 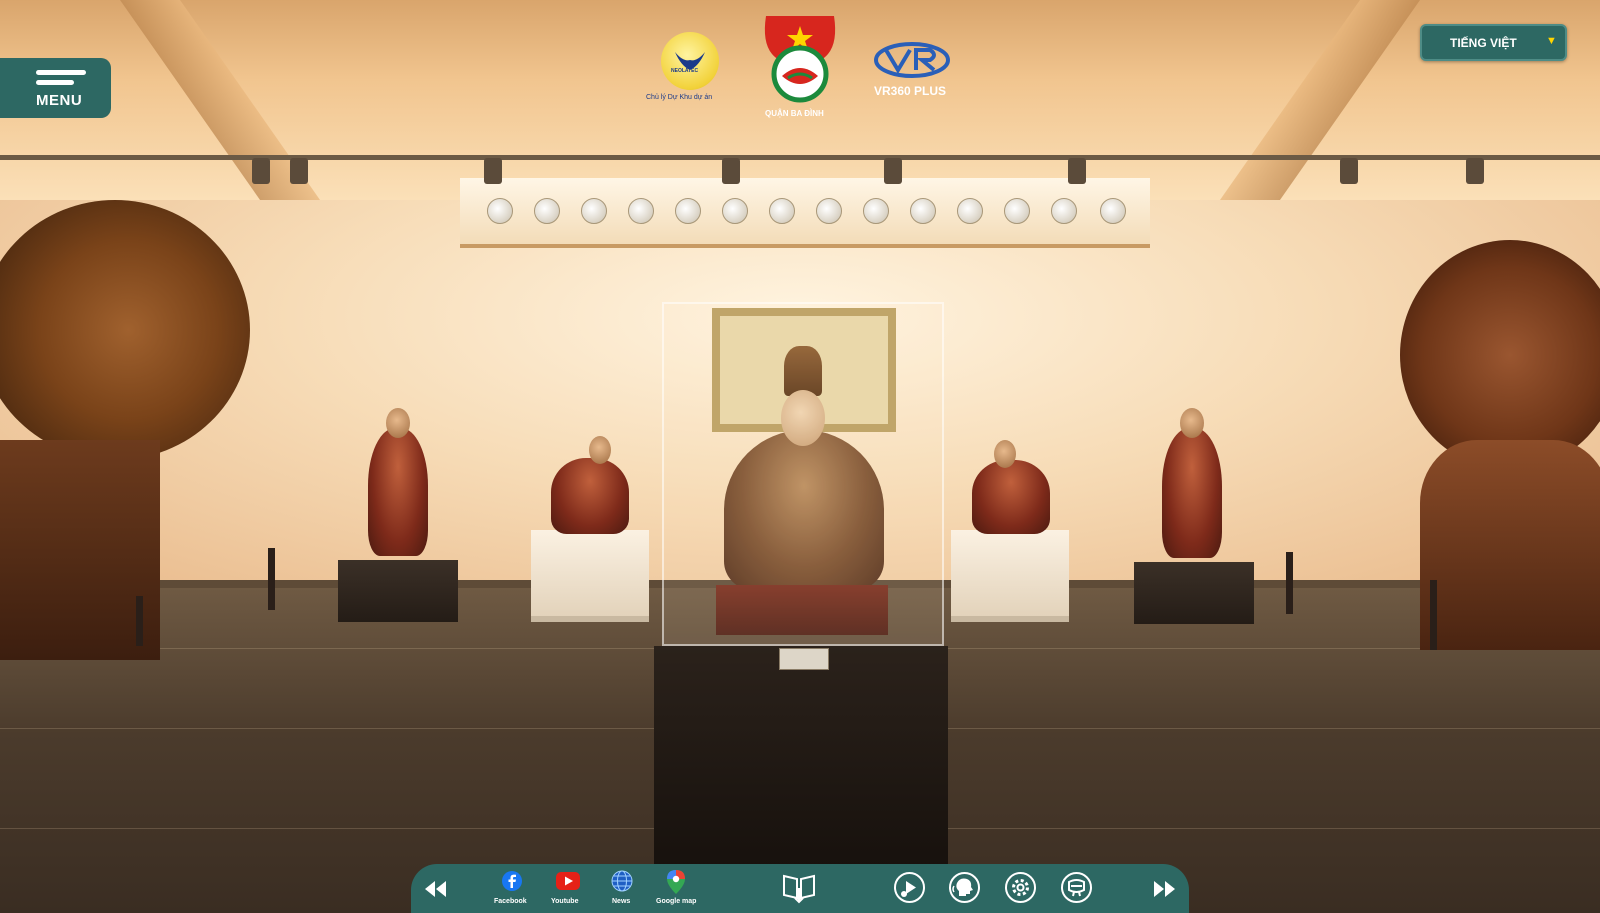 I want to click on news-label: News, so click(x=621, y=901).